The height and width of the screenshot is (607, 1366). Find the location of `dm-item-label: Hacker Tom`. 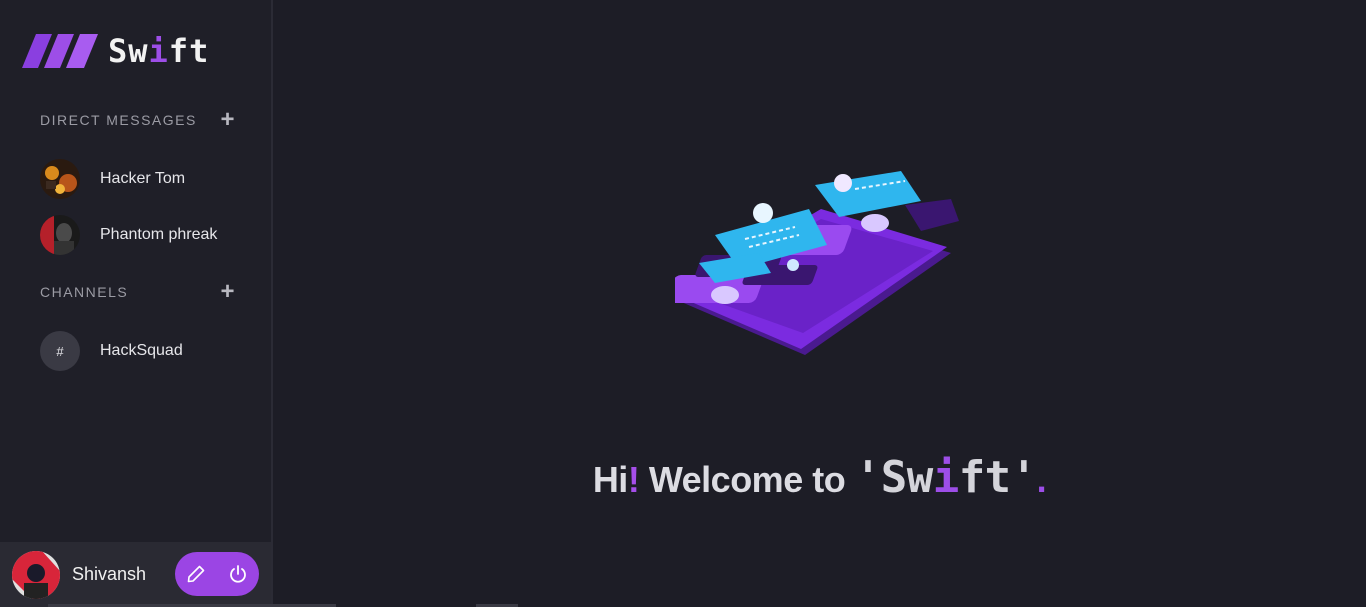

dm-item-label: Hacker Tom is located at coordinates (143, 178).